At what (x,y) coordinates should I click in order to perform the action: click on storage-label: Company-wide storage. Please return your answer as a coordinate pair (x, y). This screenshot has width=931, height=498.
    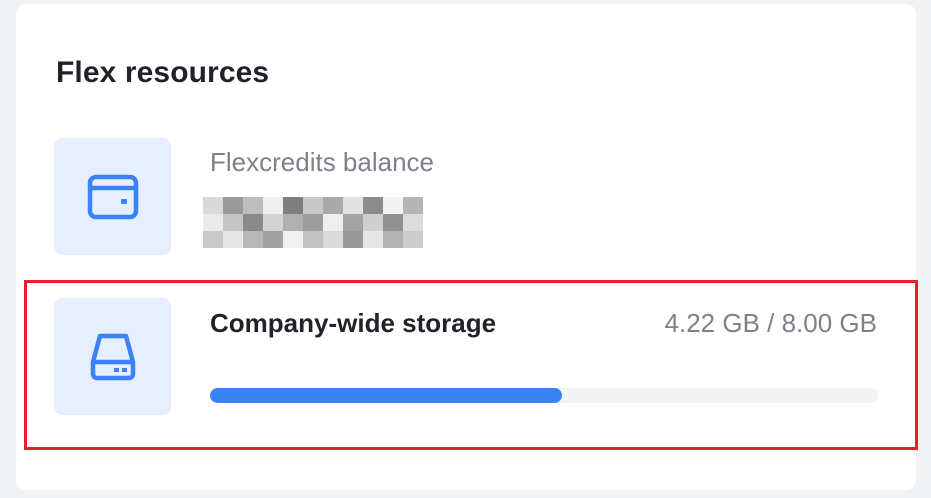
    Looking at the image, I should click on (353, 323).